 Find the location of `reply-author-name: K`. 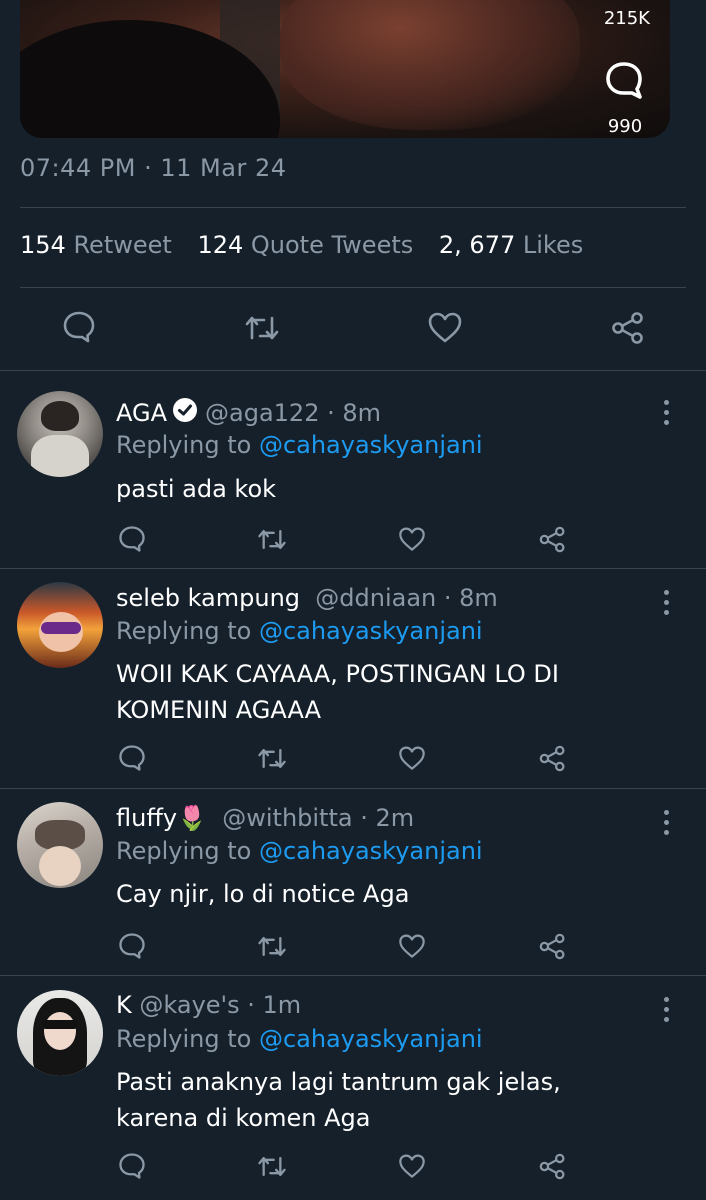

reply-author-name: K is located at coordinates (124, 1005).